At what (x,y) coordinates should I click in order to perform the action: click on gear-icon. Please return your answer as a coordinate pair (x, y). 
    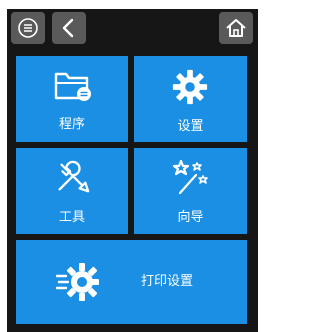
    Looking at the image, I should click on (190, 87).